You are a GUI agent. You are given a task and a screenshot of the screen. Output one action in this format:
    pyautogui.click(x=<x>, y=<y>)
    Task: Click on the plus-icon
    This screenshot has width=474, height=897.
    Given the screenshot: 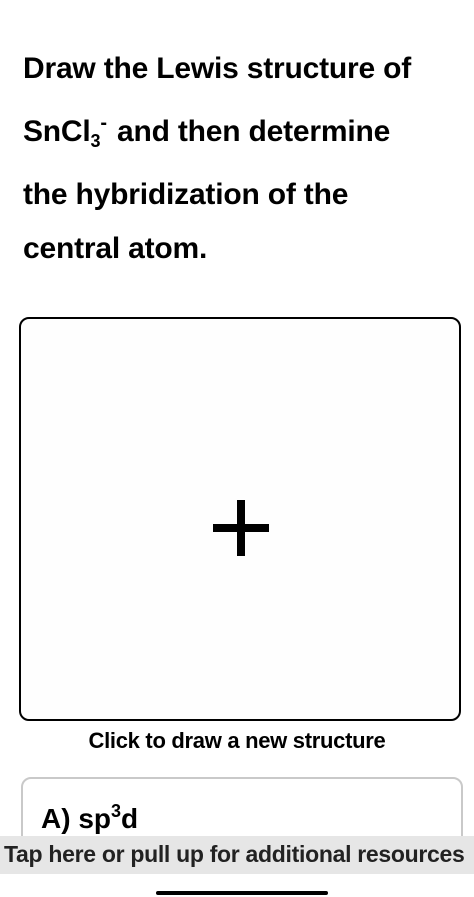 What is the action you would take?
    pyautogui.click(x=241, y=528)
    